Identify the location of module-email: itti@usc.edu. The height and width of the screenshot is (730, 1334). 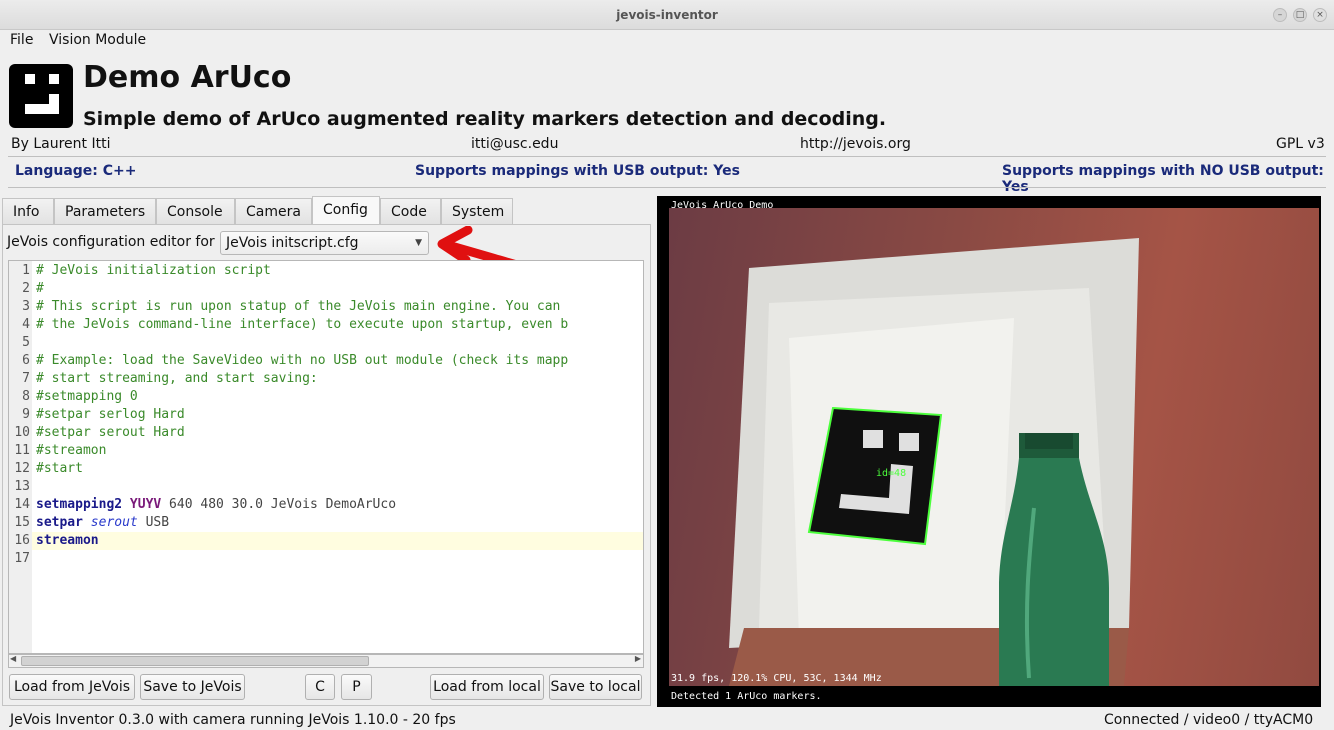
(515, 144).